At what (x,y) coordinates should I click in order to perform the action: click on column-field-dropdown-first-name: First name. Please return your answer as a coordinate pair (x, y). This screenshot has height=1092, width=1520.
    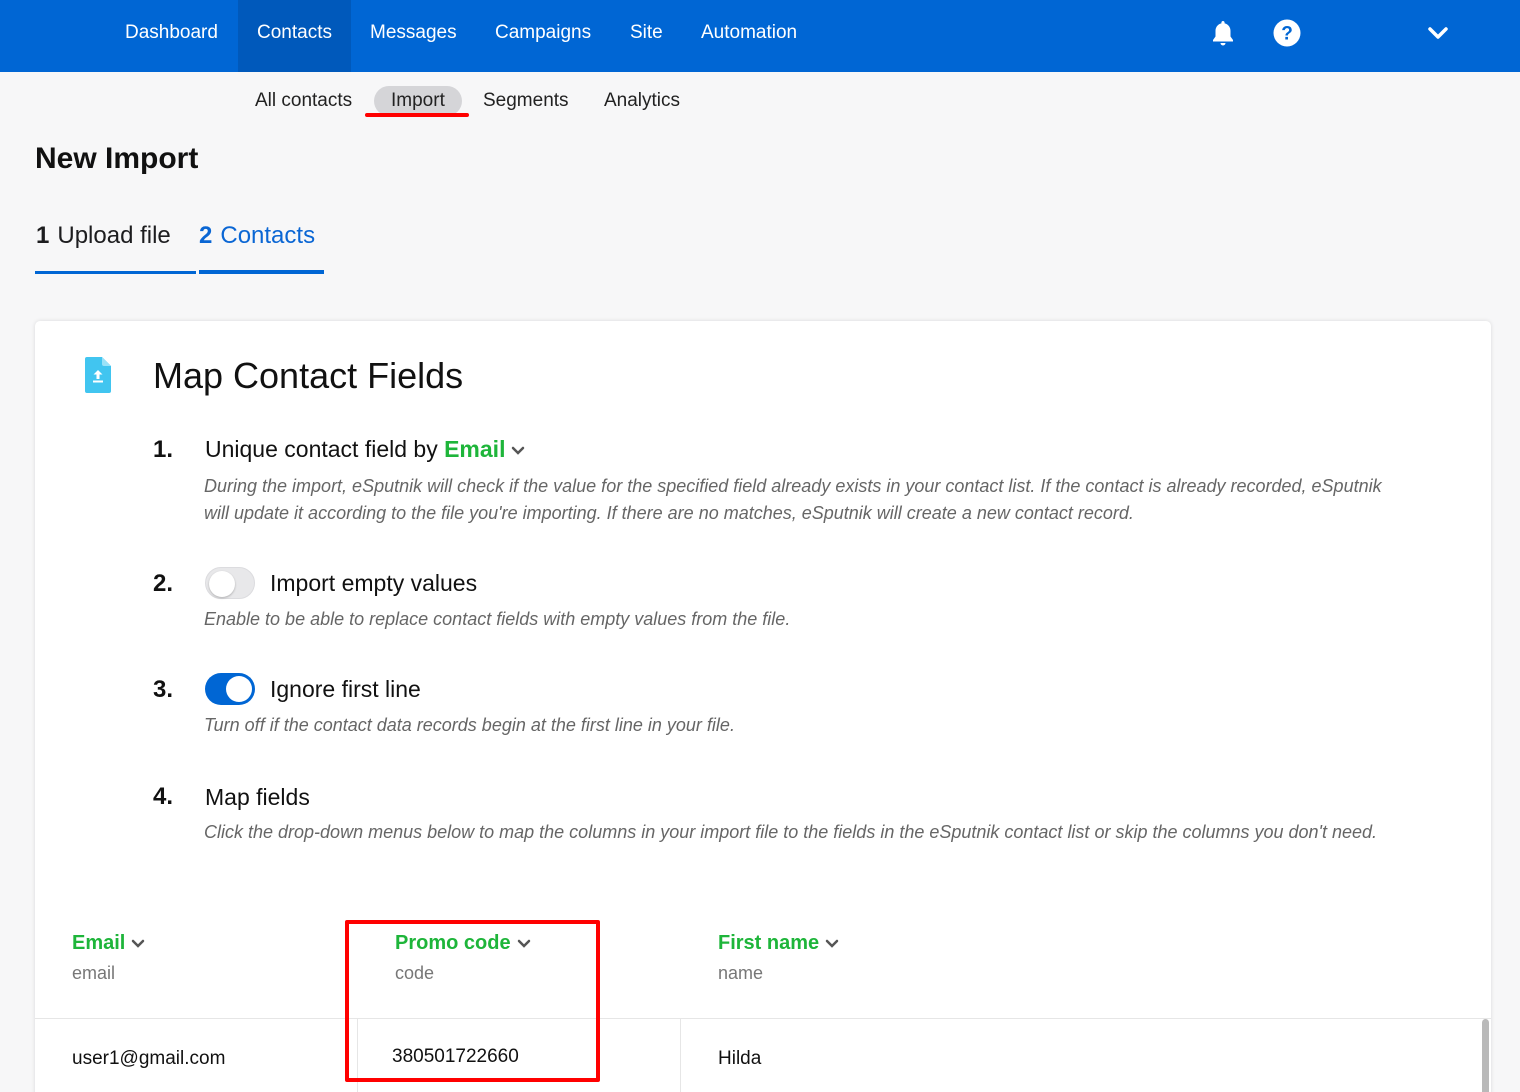
    Looking at the image, I should click on (778, 943).